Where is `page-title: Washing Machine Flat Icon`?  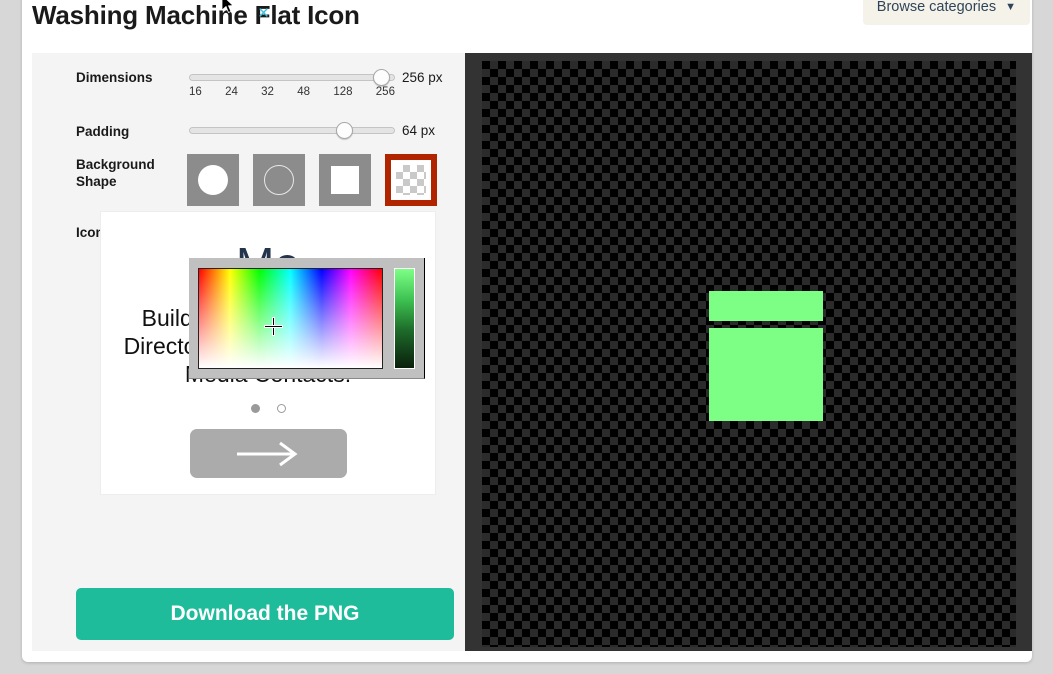 page-title: Washing Machine Flat Icon is located at coordinates (196, 15).